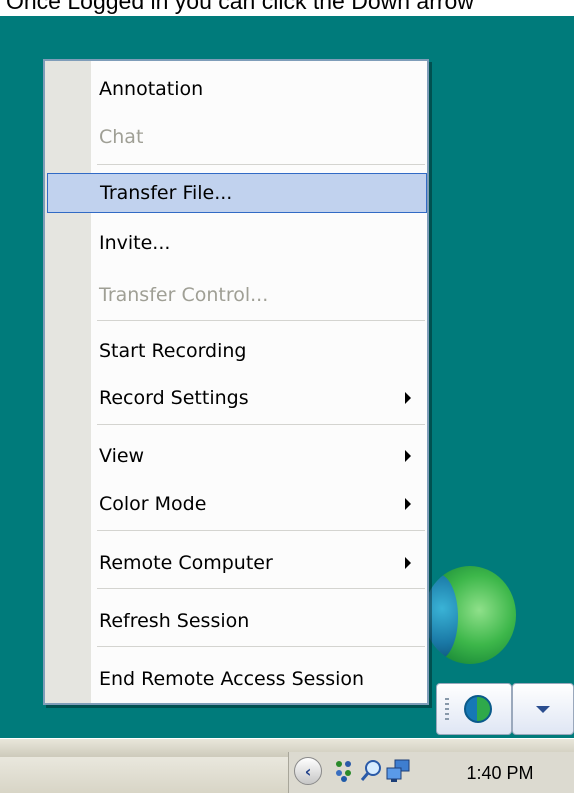  I want to click on menu-item-annotation: Annotation, so click(237, 89).